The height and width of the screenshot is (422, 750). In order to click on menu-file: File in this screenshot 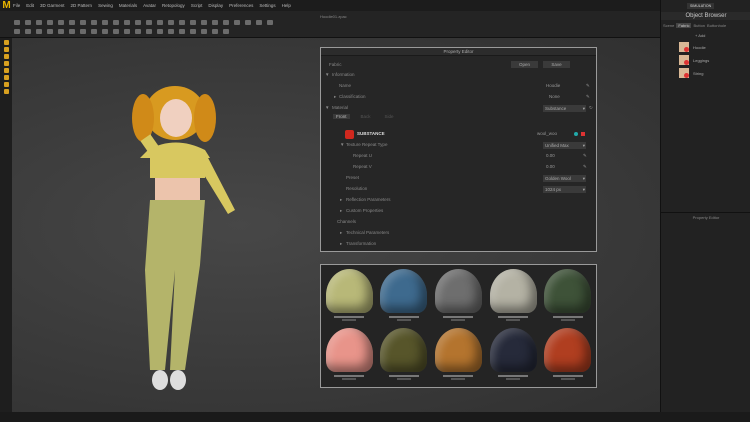, I will do `click(16, 5)`.